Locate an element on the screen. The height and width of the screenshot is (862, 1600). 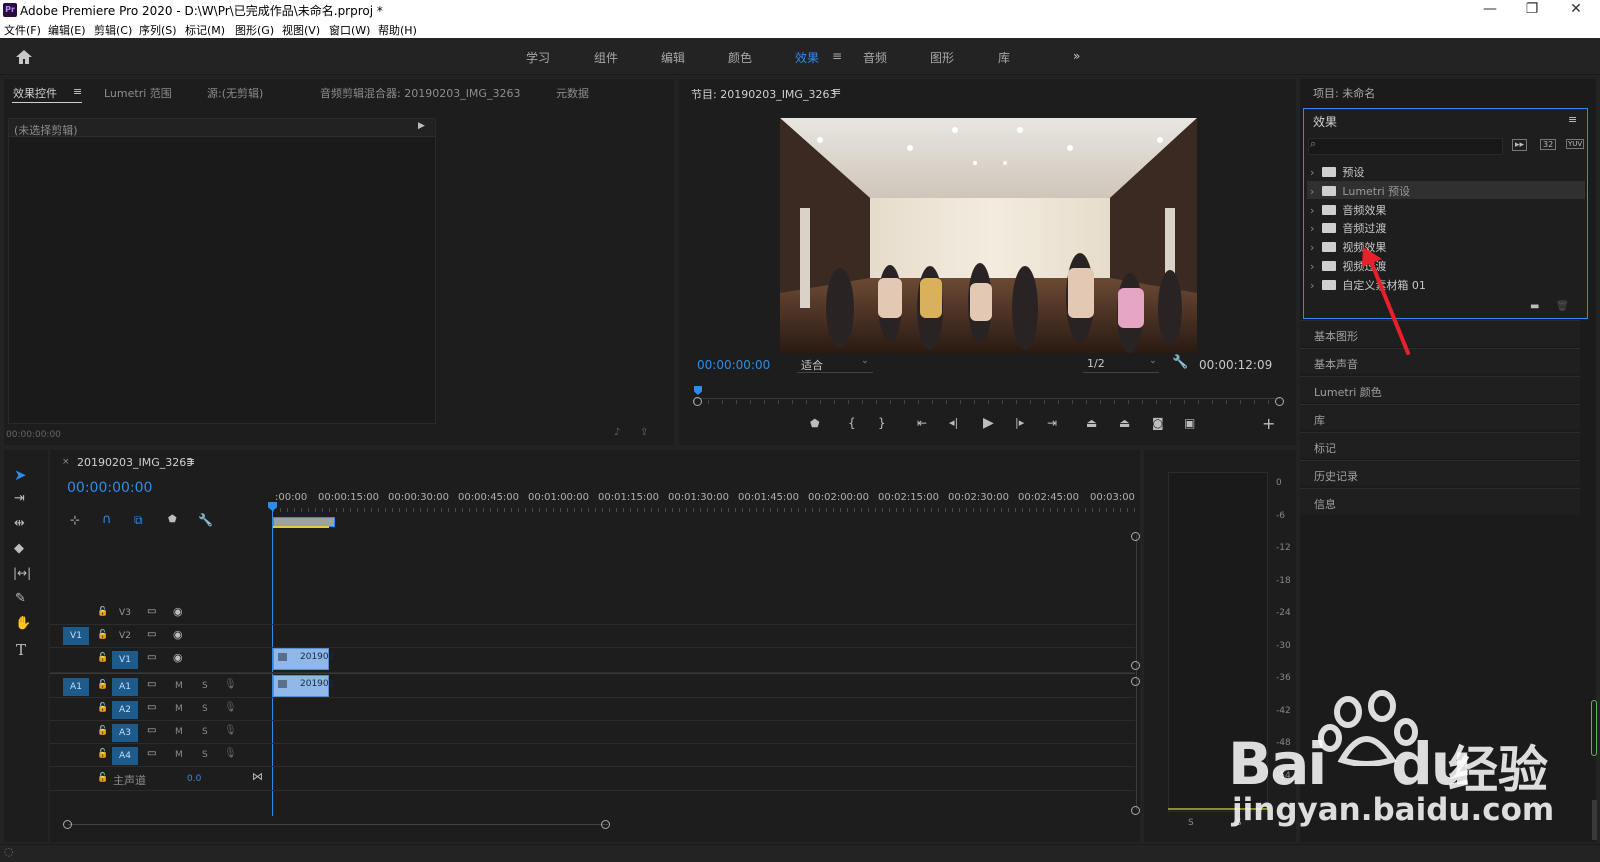
workspace-color: 颜色 is located at coordinates (740, 57).